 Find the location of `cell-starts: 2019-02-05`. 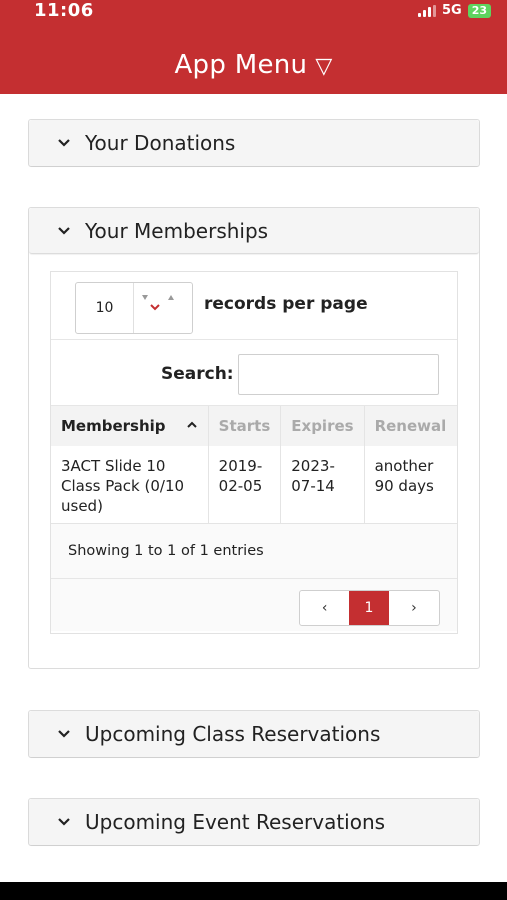

cell-starts: 2019-02-05 is located at coordinates (245, 484).